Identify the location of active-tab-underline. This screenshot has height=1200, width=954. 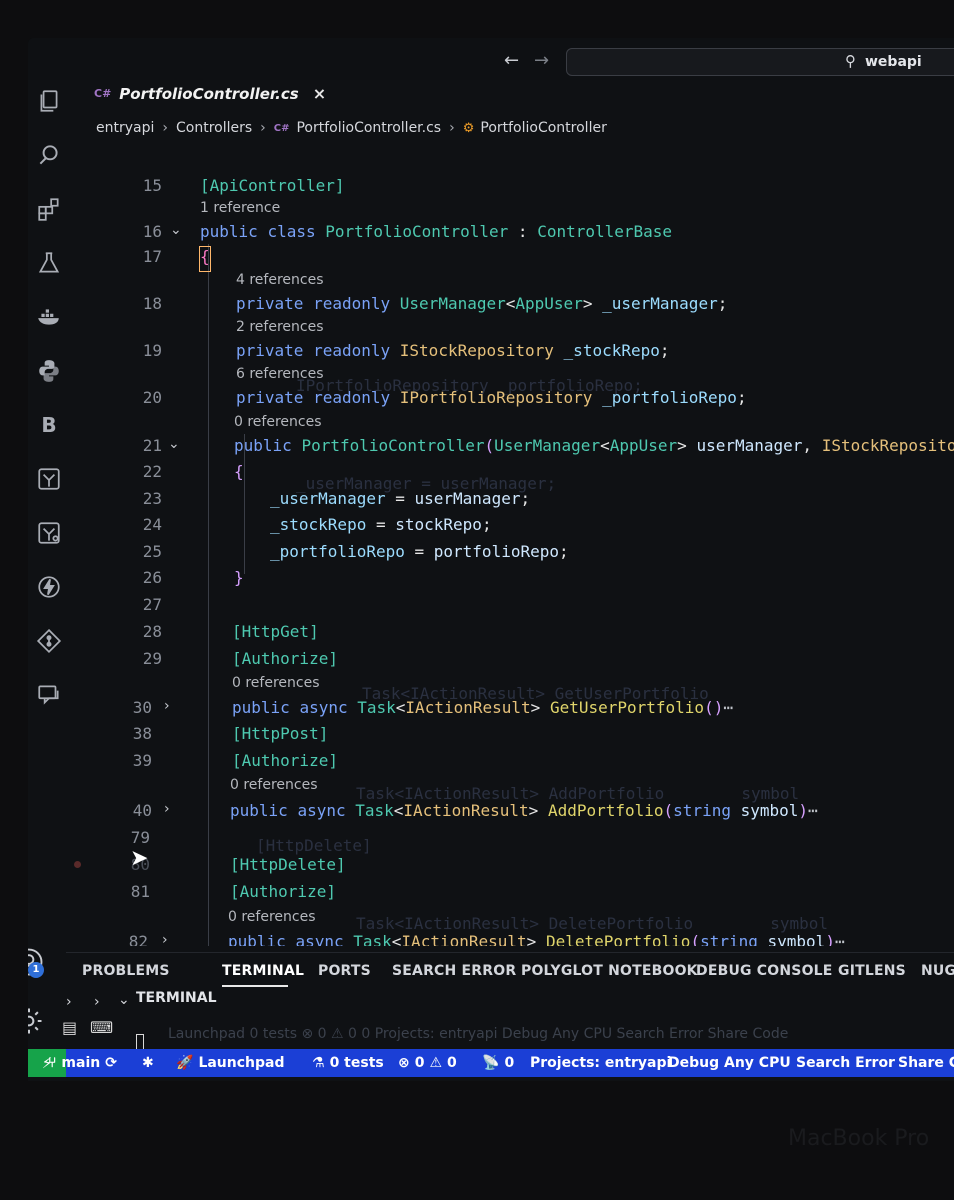
(255, 986).